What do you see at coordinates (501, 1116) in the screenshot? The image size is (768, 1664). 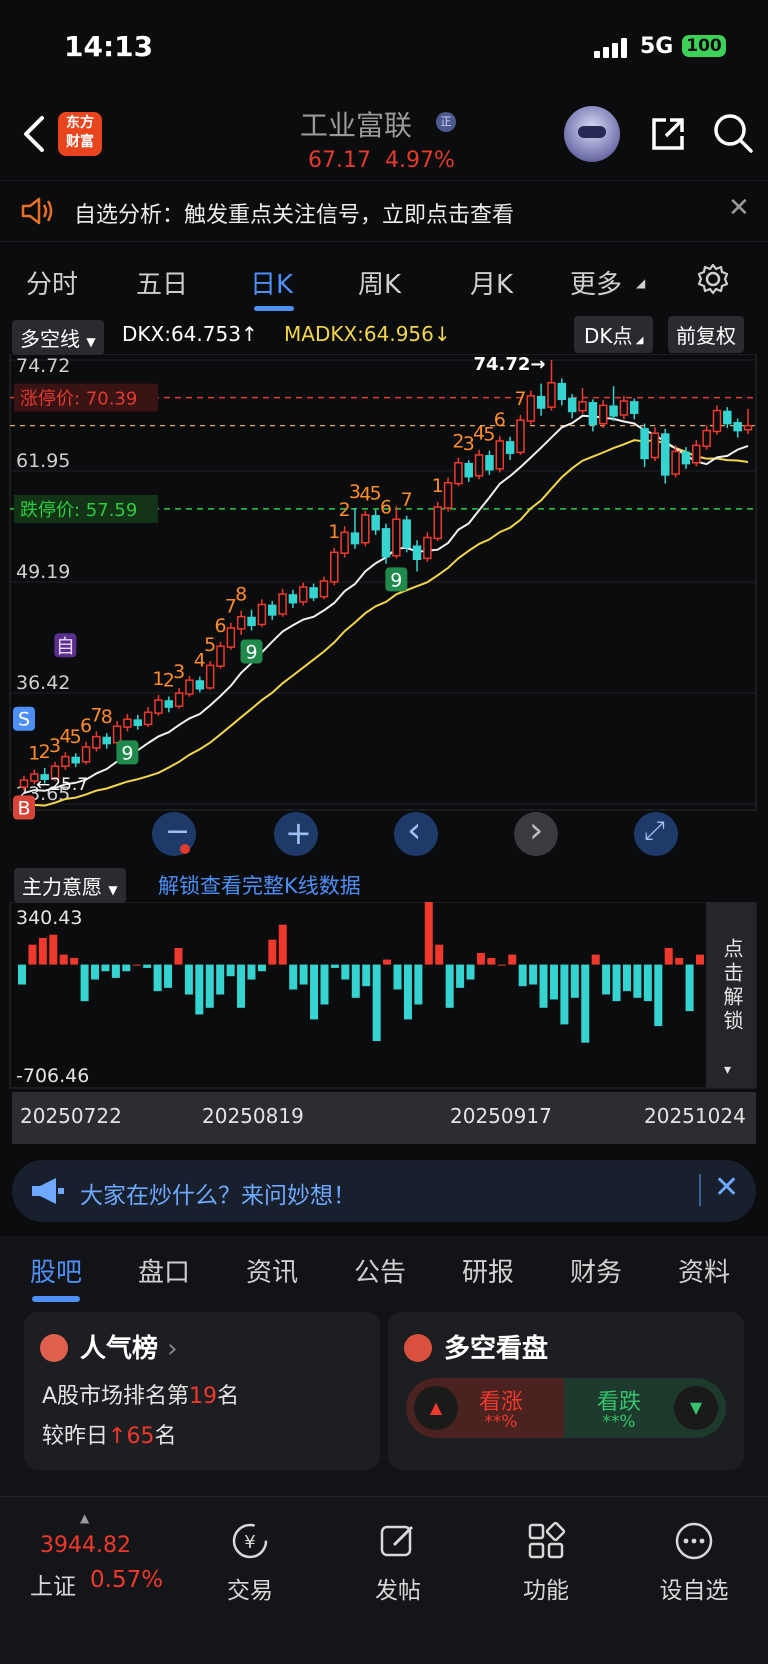 I see `date-label: 20250917` at bounding box center [501, 1116].